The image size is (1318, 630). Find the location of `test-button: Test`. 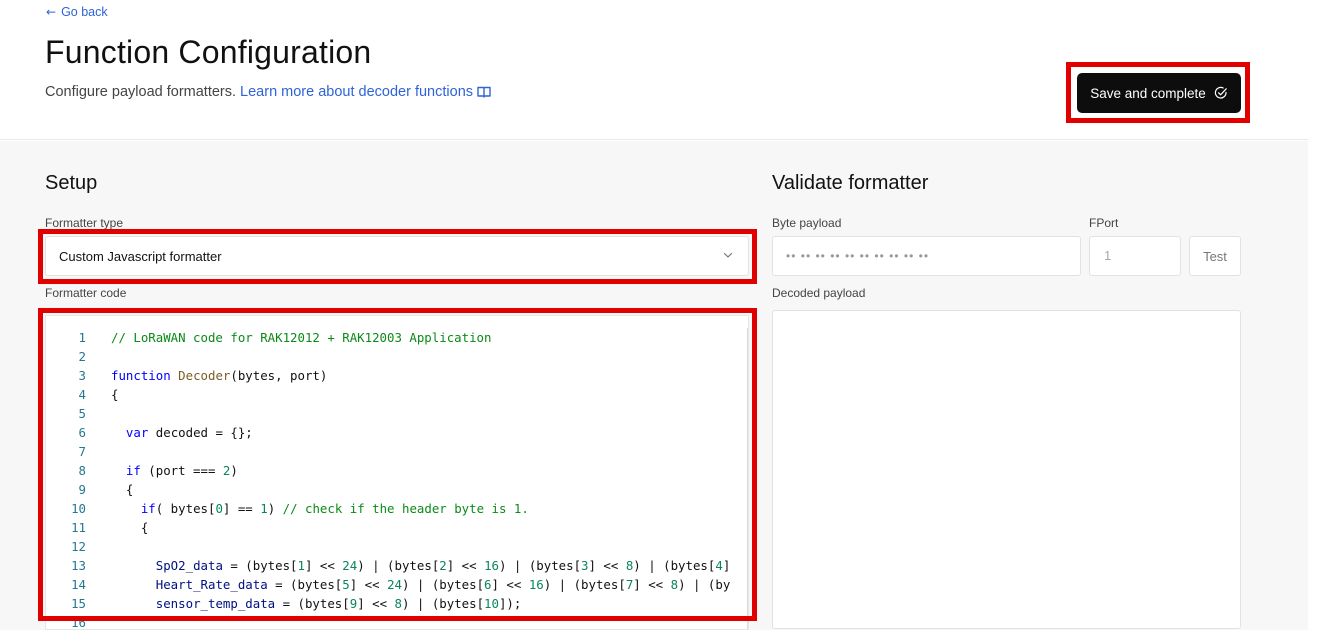

test-button: Test is located at coordinates (1215, 256).